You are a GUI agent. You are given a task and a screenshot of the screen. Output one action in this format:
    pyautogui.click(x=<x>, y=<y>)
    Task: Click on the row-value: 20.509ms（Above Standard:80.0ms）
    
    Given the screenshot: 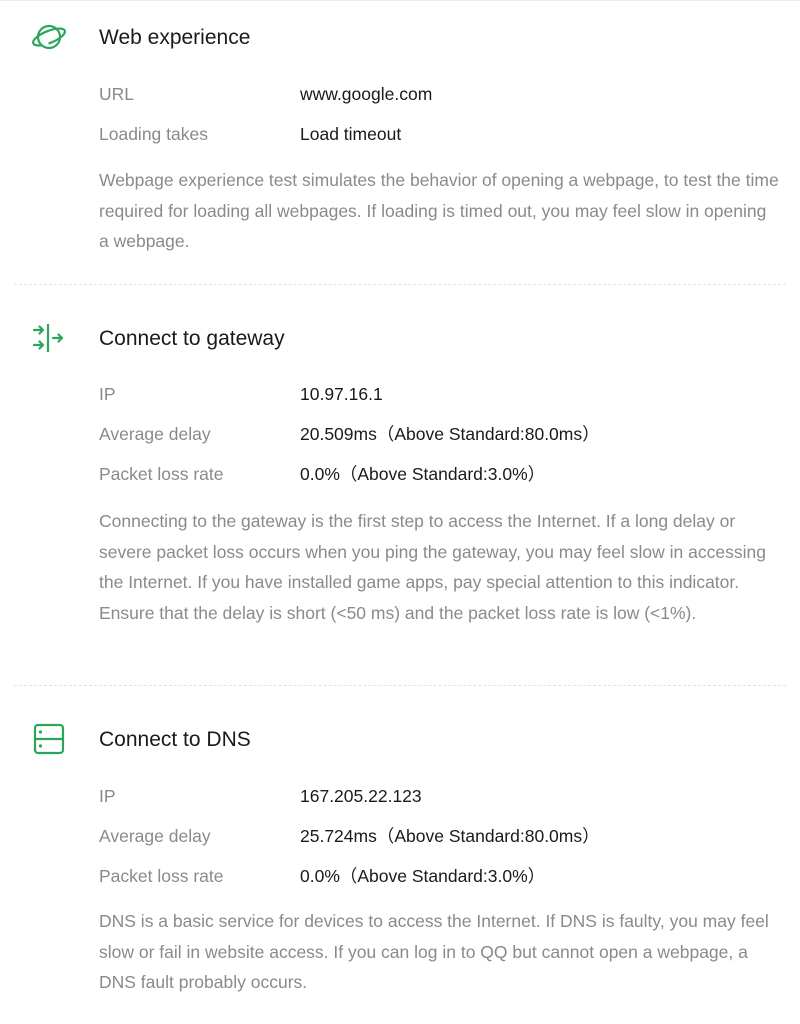 What is the action you would take?
    pyautogui.click(x=450, y=434)
    